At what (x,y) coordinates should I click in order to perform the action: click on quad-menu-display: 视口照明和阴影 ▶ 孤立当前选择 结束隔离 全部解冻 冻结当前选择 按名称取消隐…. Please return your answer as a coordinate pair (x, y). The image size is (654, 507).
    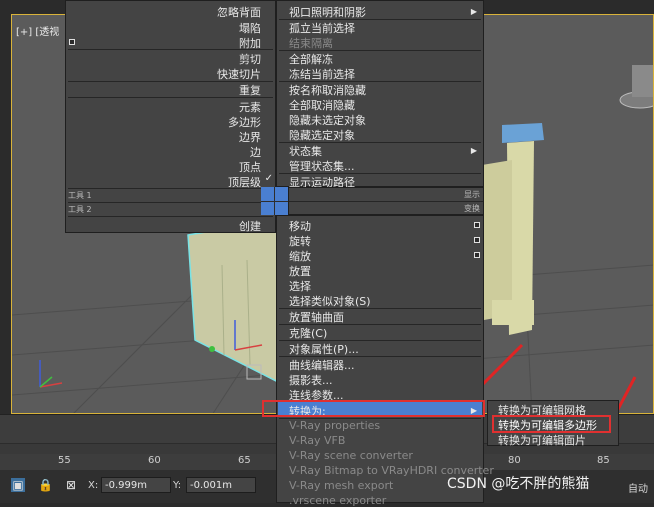
    Looking at the image, I should click on (380, 94).